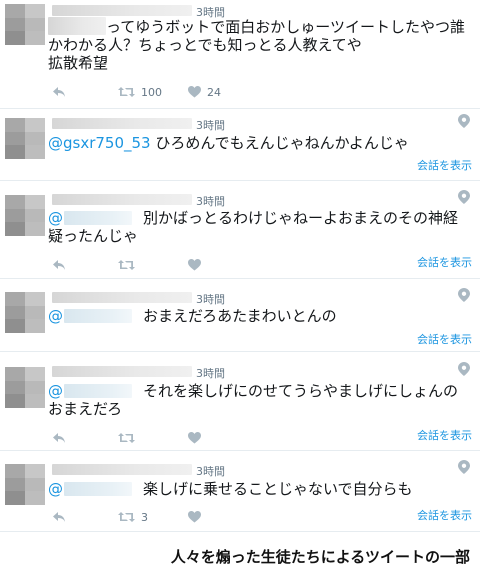 The height and width of the screenshot is (577, 480). I want to click on tweet-actions: 3, so click(172, 517).